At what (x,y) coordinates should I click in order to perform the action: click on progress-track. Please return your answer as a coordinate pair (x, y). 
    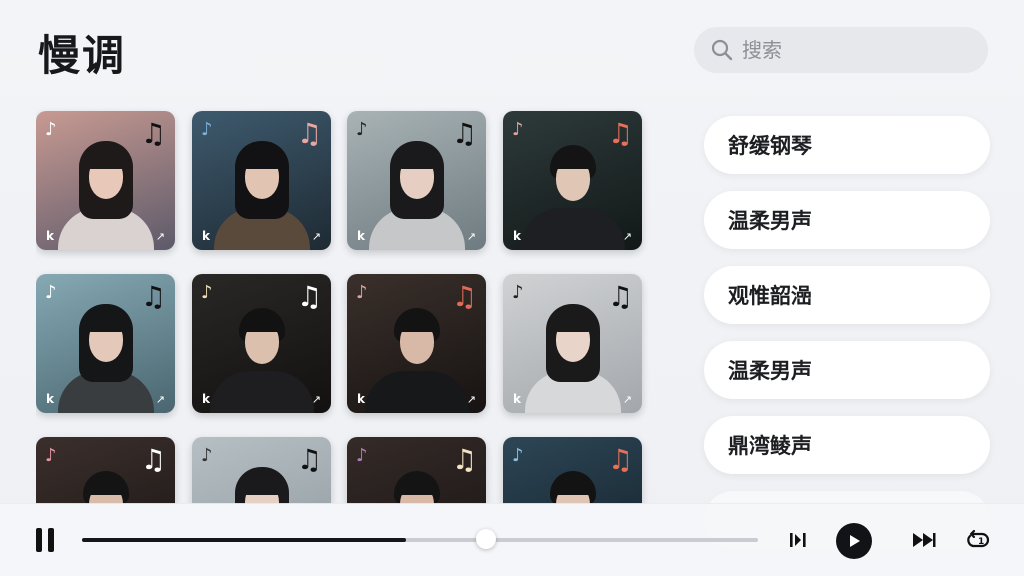
    Looking at the image, I should click on (420, 539).